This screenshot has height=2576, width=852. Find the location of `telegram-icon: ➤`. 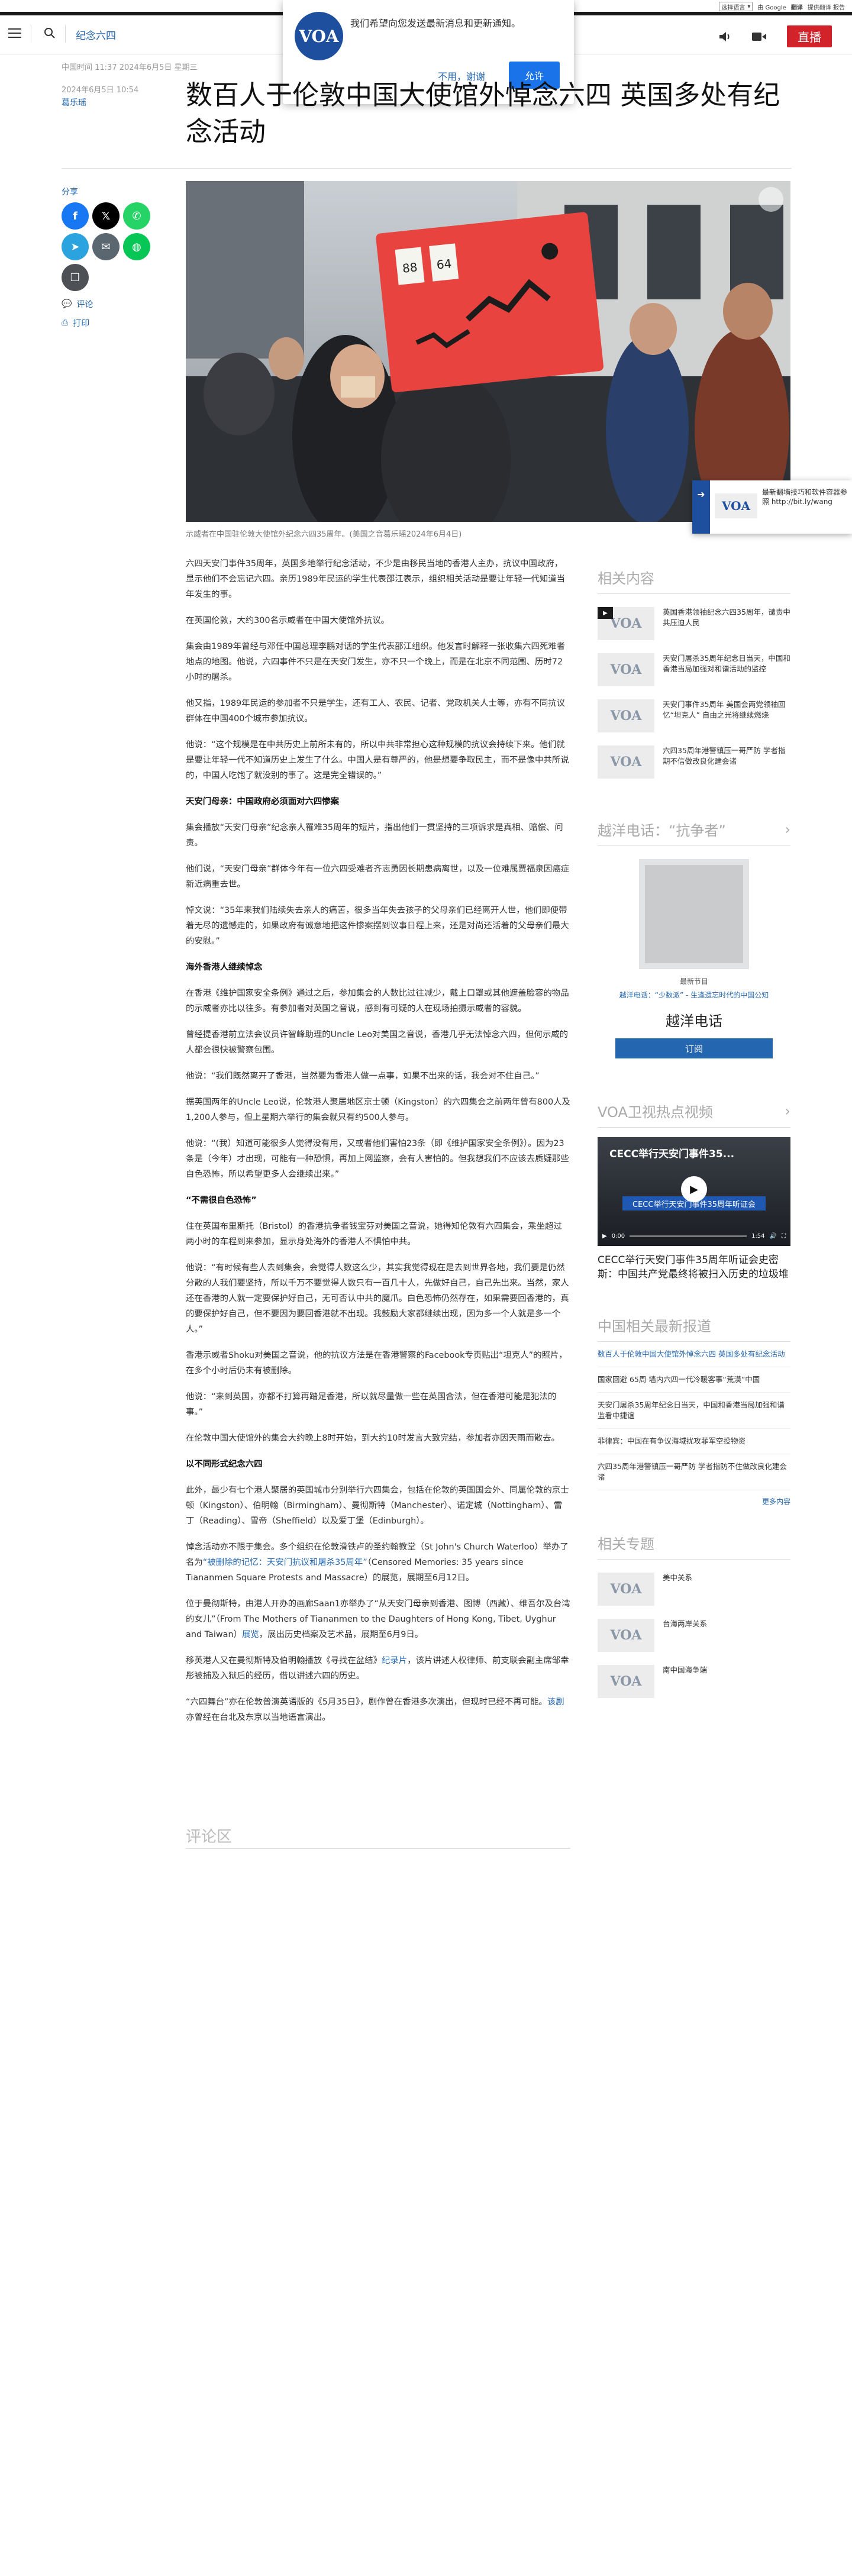

telegram-icon: ➤ is located at coordinates (75, 246).